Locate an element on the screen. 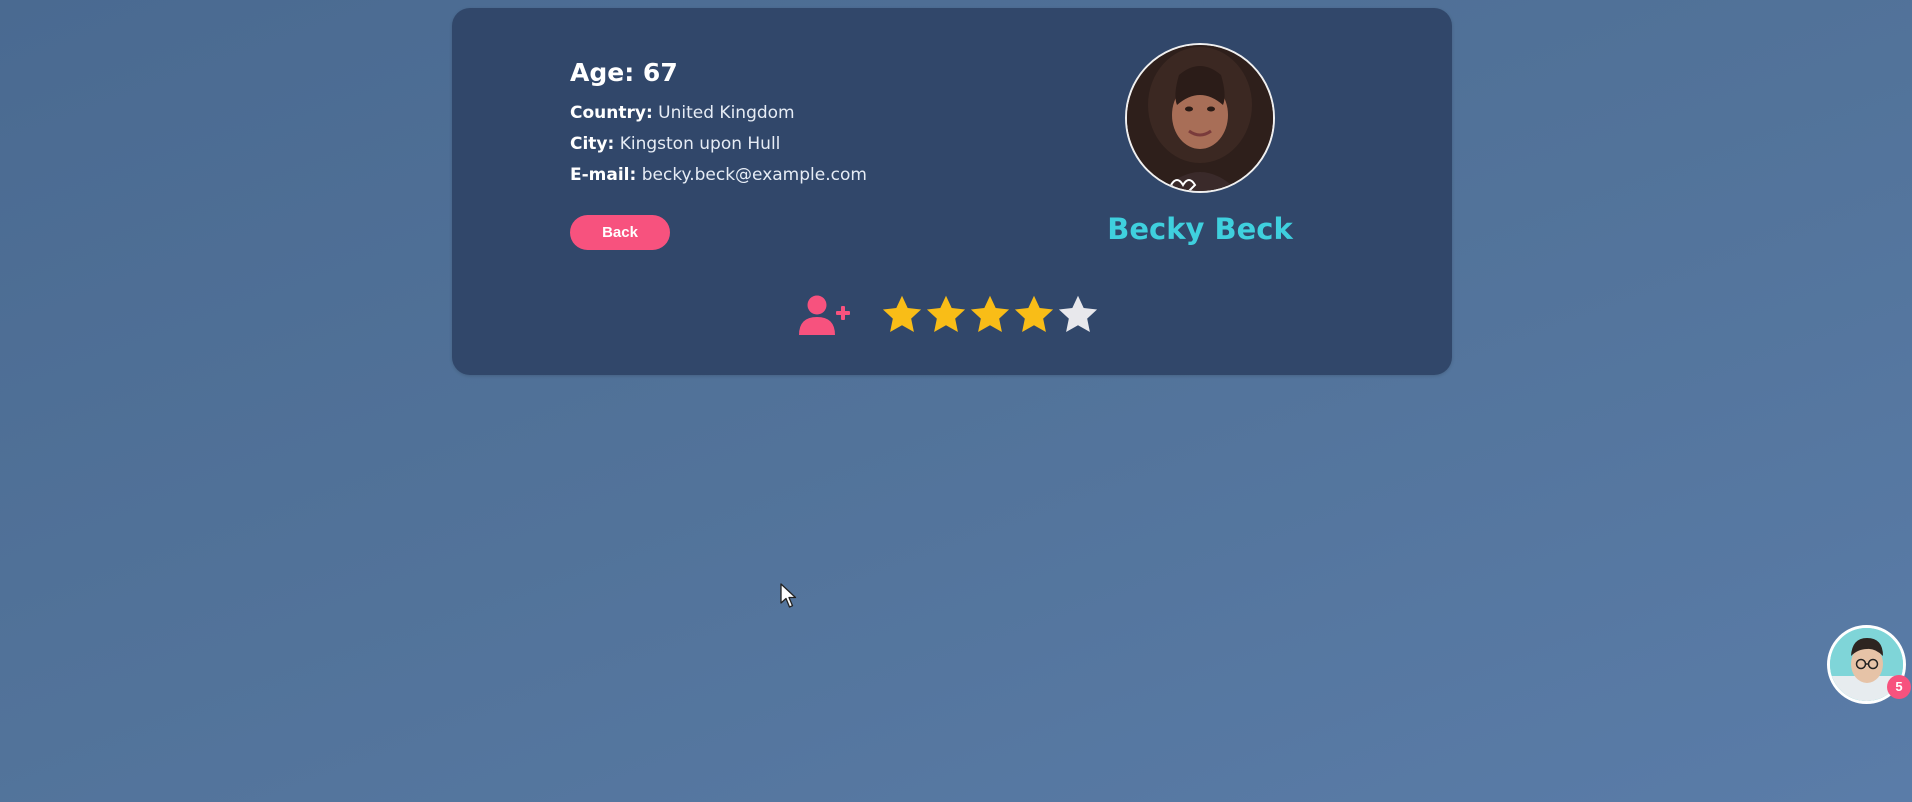  country-row: Country: United Kingdom is located at coordinates (718, 113).